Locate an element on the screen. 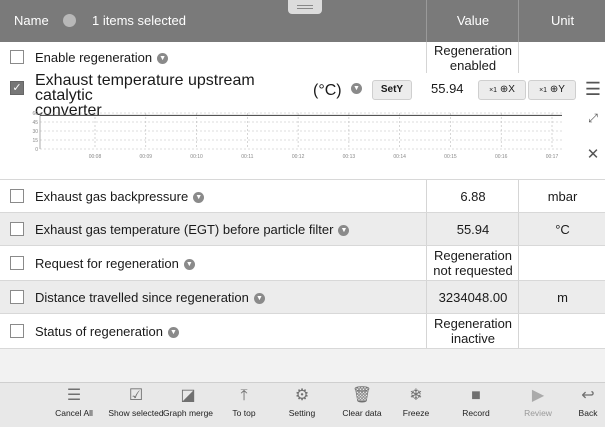 The width and height of the screenshot is (605, 427). record-button: ■ Record is located at coordinates (476, 405).